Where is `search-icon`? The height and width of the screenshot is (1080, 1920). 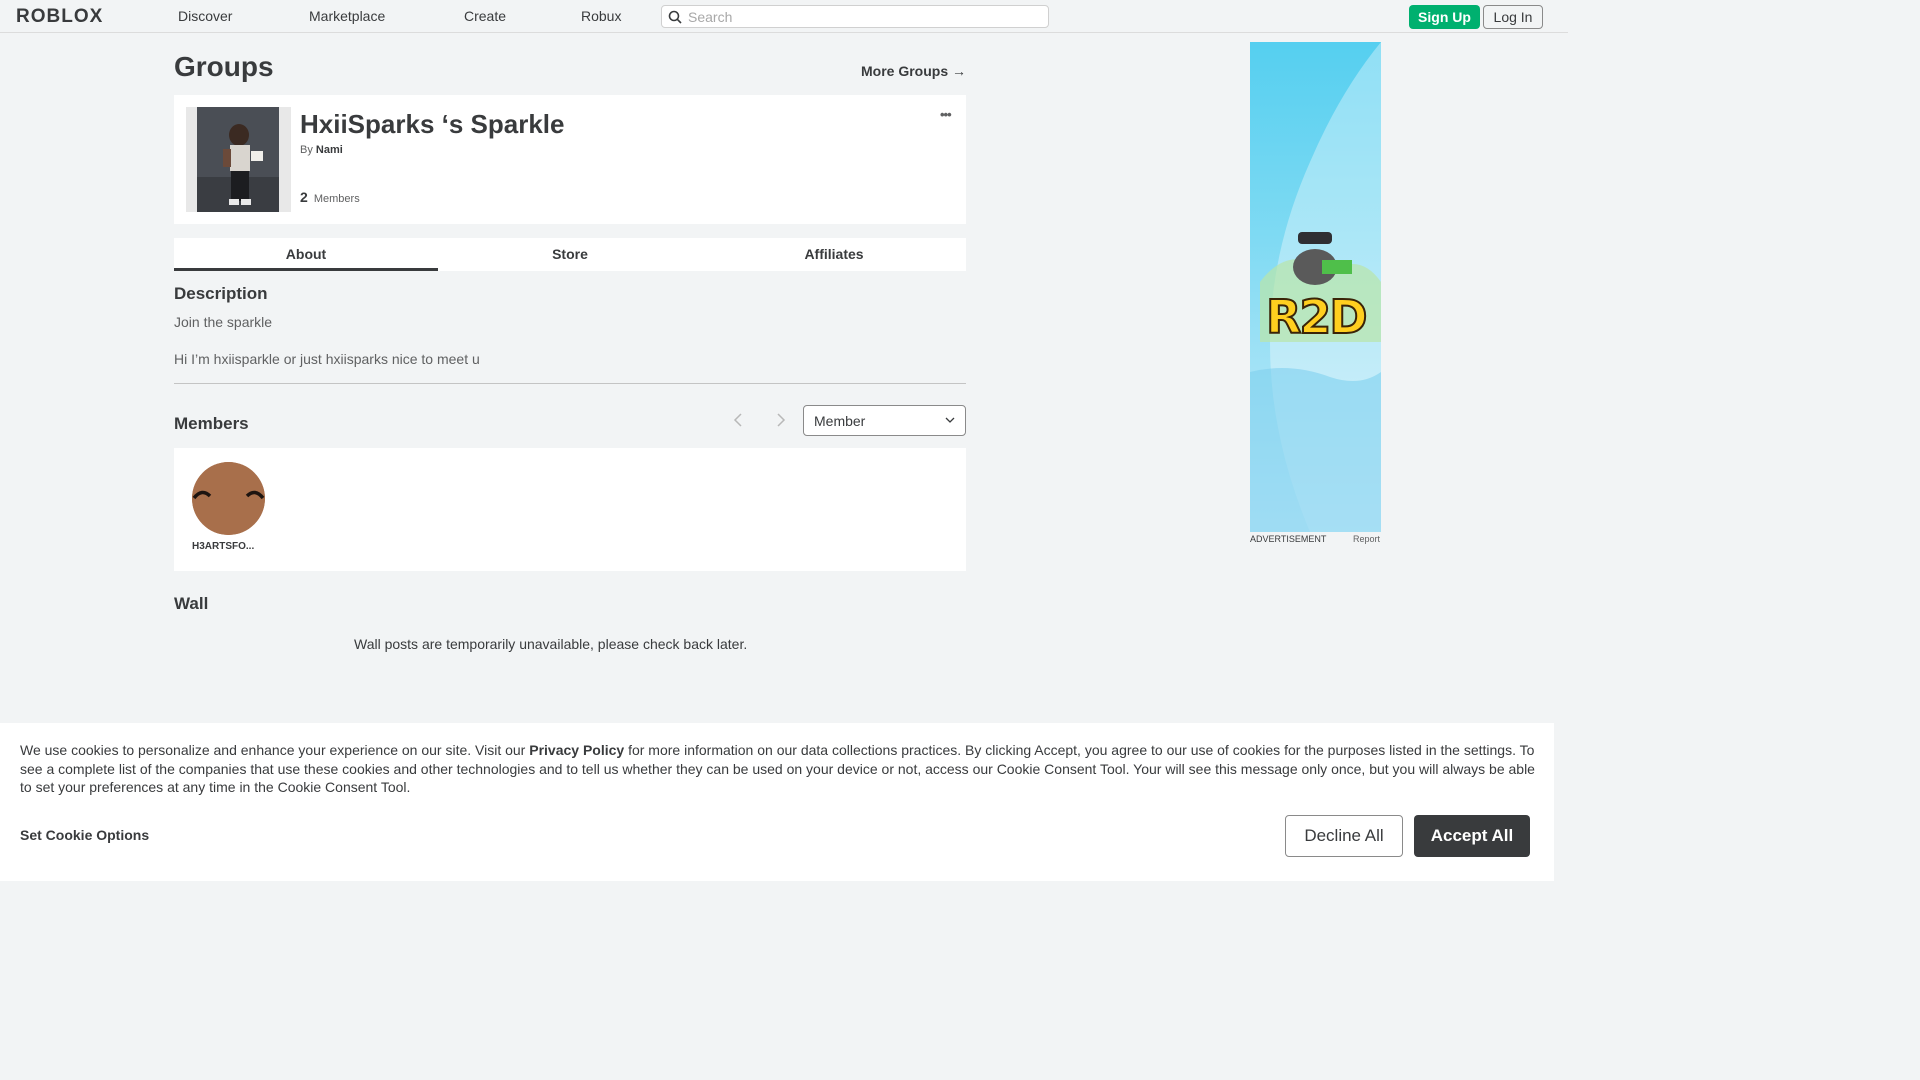 search-icon is located at coordinates (675, 17).